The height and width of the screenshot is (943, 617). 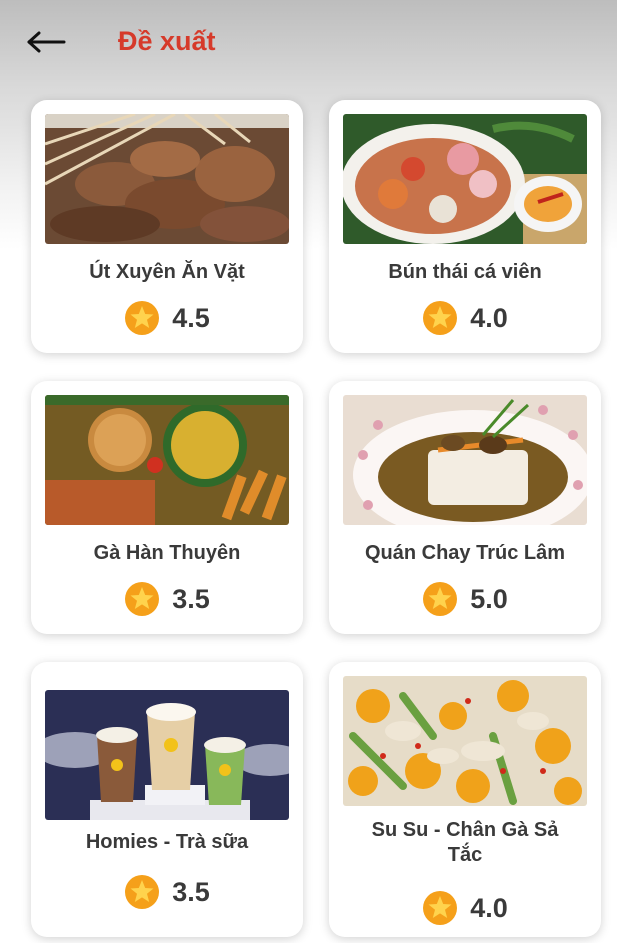 What do you see at coordinates (167, 460) in the screenshot?
I see `chicken-platter-photo` at bounding box center [167, 460].